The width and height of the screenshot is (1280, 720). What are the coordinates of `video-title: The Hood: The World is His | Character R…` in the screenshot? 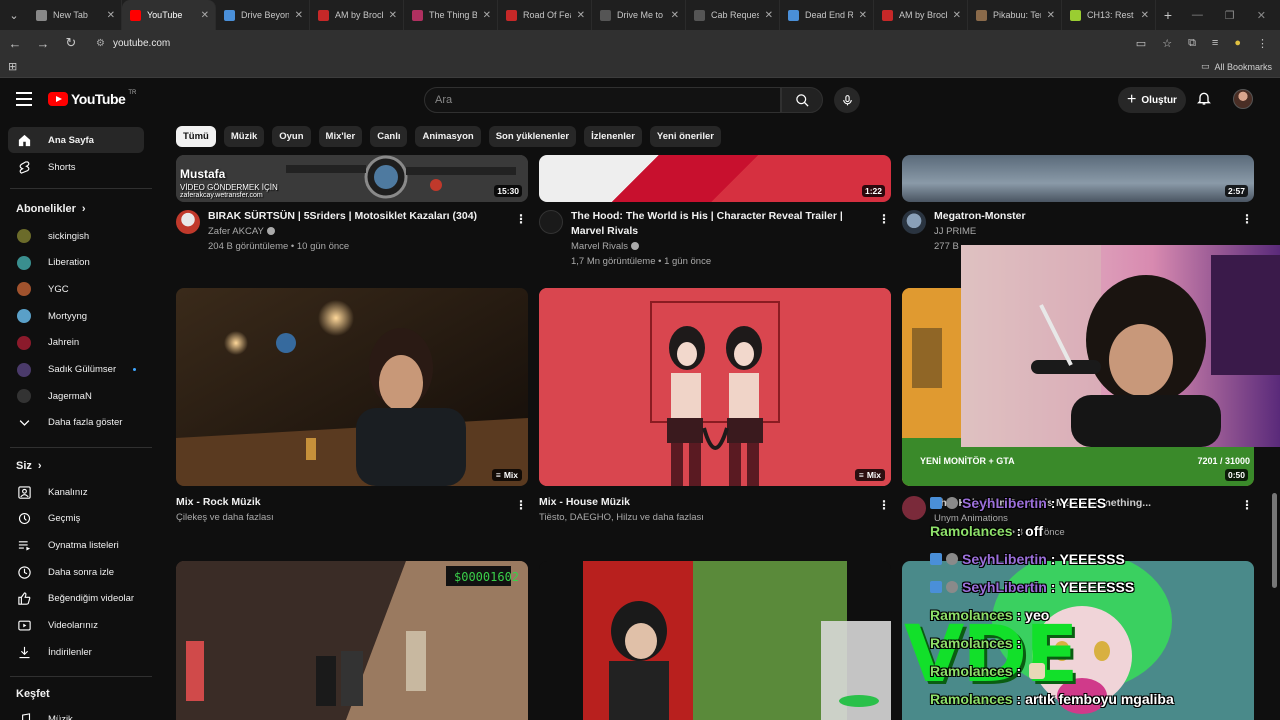 It's located at (721, 224).